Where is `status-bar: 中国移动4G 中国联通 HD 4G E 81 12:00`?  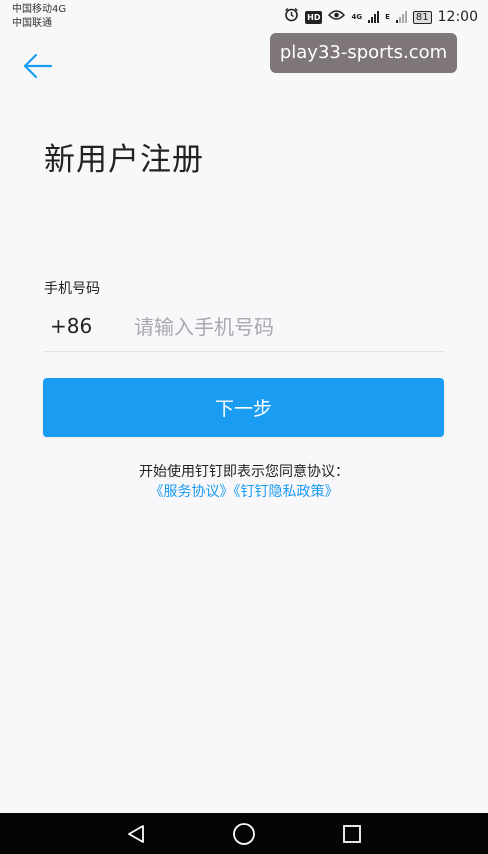 status-bar: 中国移动4G 中国联通 HD 4G E 81 12:00 is located at coordinates (244, 17).